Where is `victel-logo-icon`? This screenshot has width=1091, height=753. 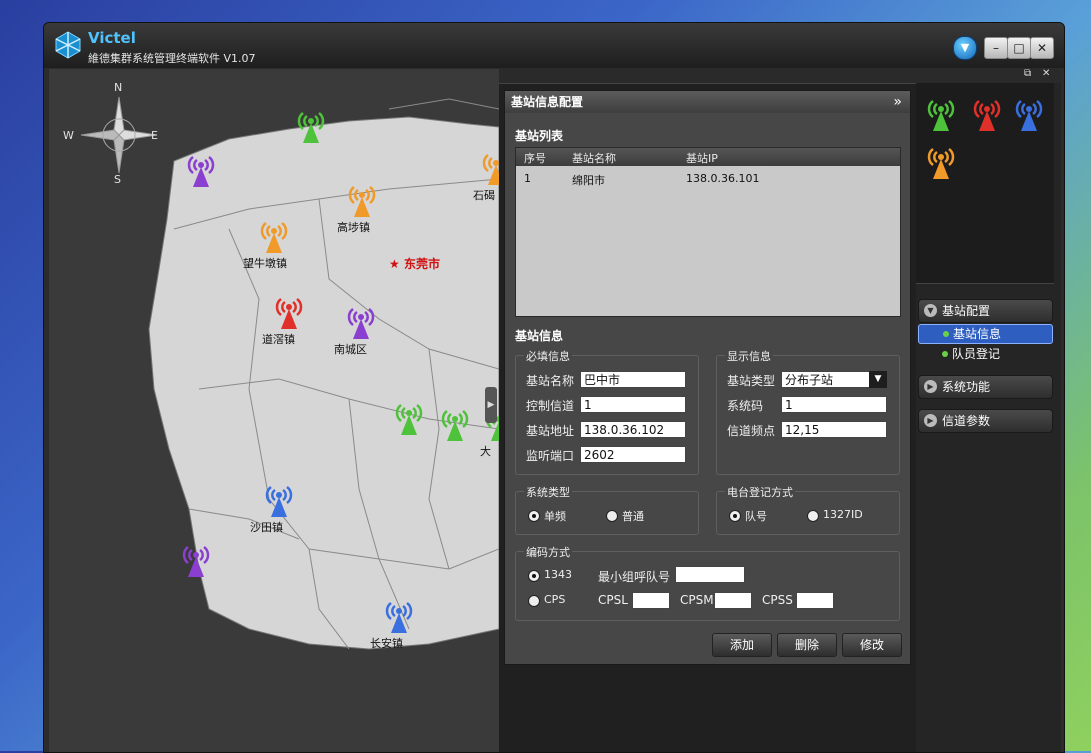 victel-logo-icon is located at coordinates (68, 45).